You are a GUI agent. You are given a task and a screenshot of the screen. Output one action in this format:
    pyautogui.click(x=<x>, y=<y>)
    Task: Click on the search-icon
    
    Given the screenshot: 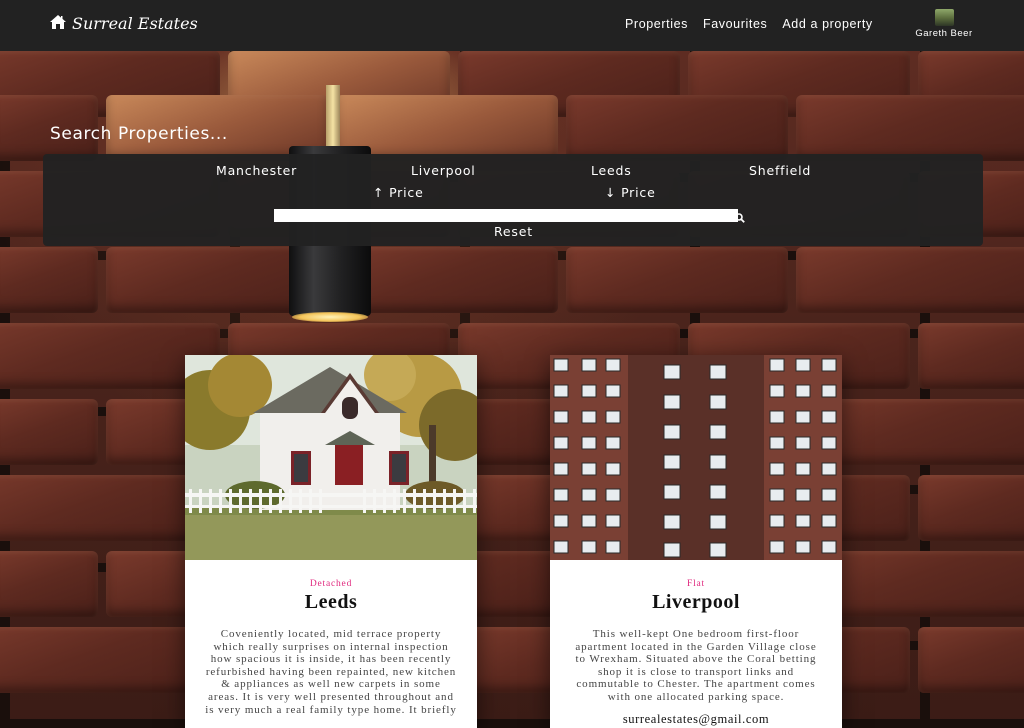 What is the action you would take?
    pyautogui.click(x=740, y=218)
    